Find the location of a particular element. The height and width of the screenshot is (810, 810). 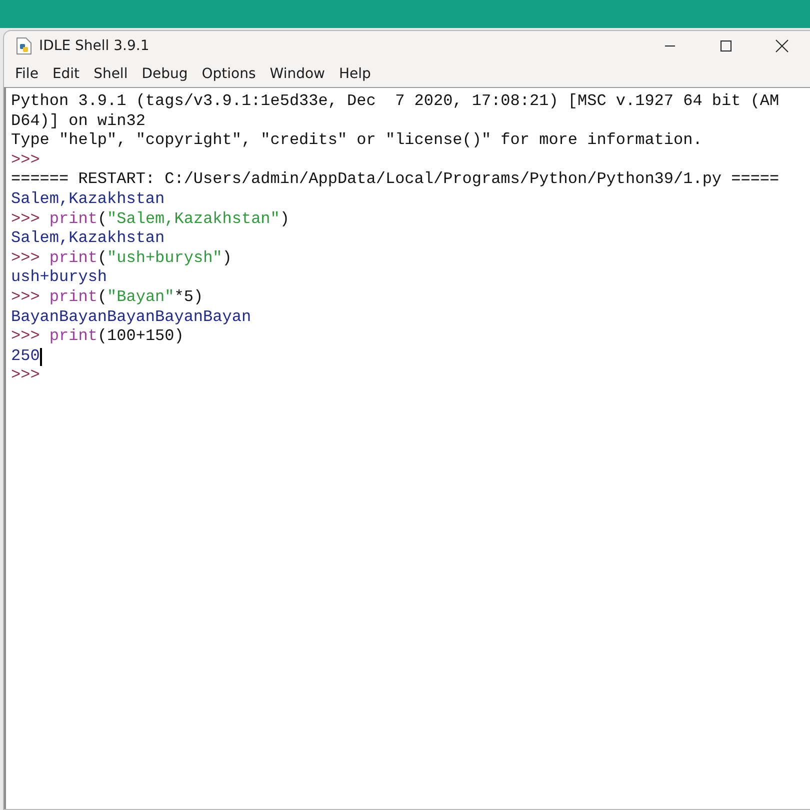

console-line: 250 is located at coordinates (25, 356).